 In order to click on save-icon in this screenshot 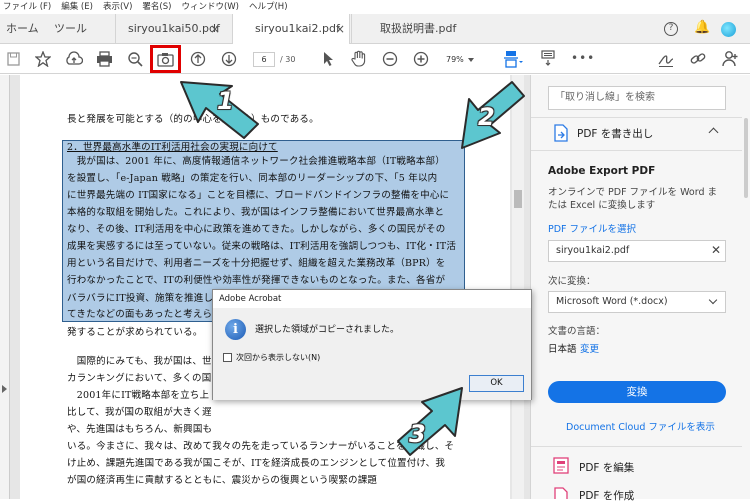, I will do `click(13, 59)`.